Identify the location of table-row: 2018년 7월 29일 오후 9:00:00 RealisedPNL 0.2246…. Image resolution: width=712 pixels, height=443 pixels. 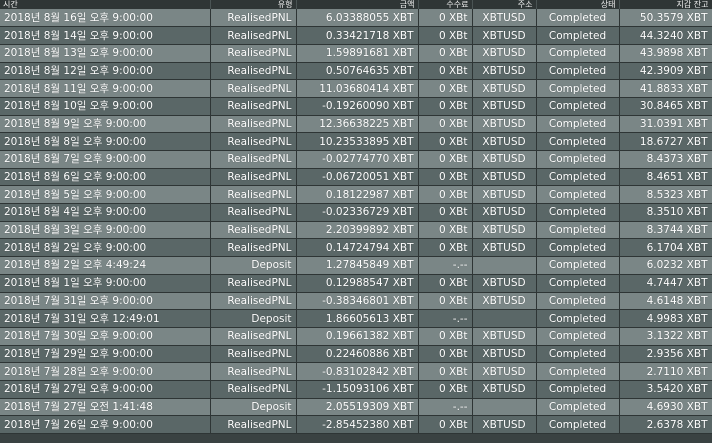
(356, 354).